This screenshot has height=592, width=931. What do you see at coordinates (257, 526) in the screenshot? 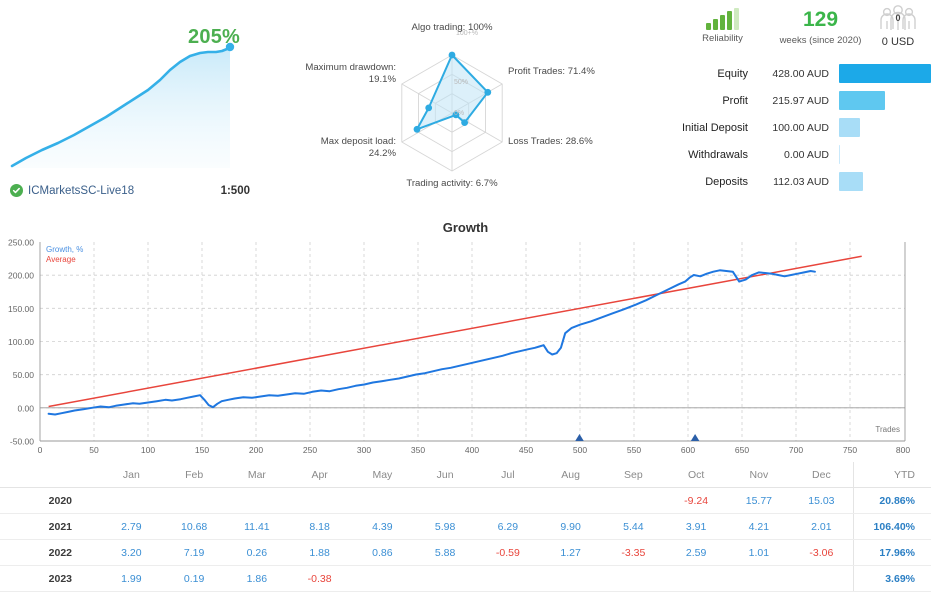
I see `cell-2021-mar: 11.41` at bounding box center [257, 526].